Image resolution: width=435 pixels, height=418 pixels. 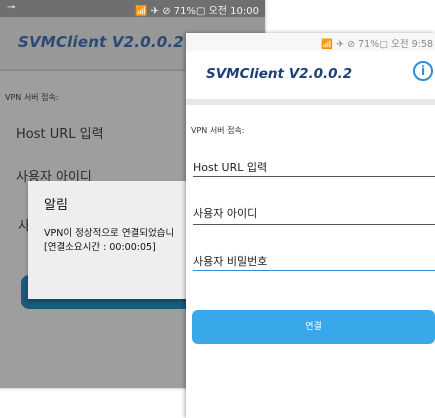 I want to click on dialog-message-line1: VPN이 정상적으로 연결되었습니, so click(x=109, y=233).